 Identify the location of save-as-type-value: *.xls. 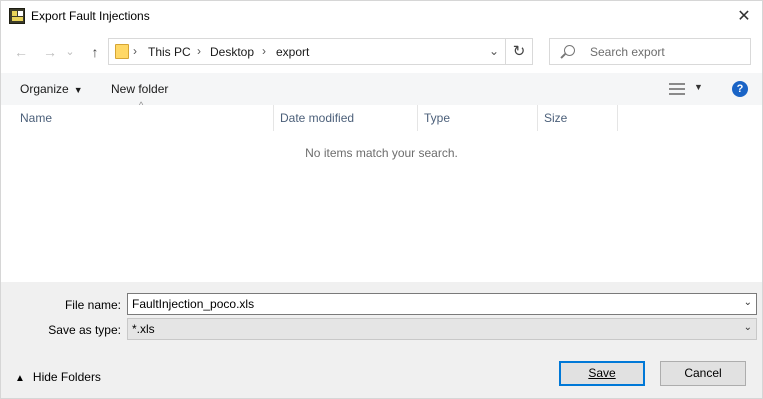
(143, 329).